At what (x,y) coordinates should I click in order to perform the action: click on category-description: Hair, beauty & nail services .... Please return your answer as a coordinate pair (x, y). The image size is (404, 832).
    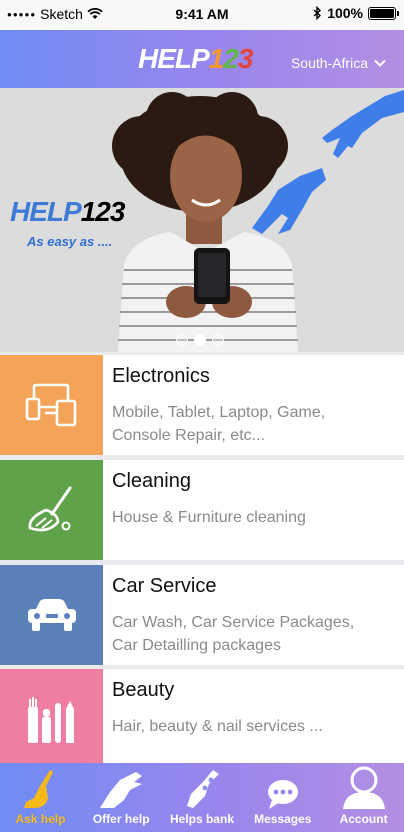
    Looking at the image, I should click on (217, 726).